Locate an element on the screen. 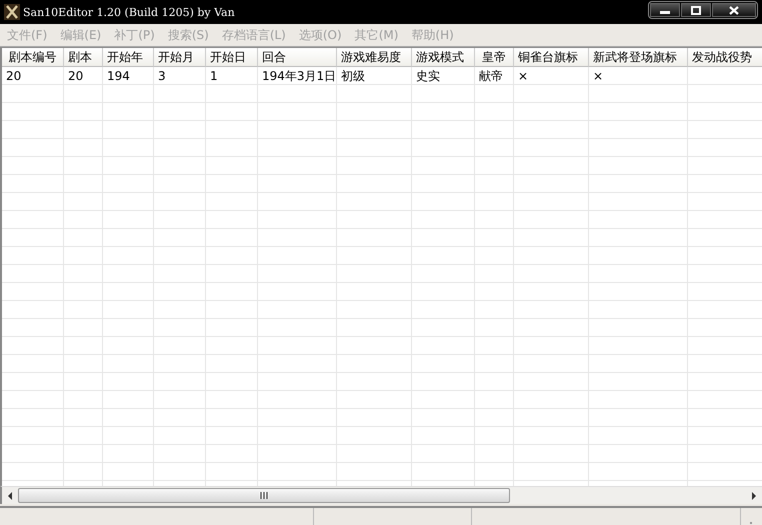  maximize-icon is located at coordinates (696, 10).